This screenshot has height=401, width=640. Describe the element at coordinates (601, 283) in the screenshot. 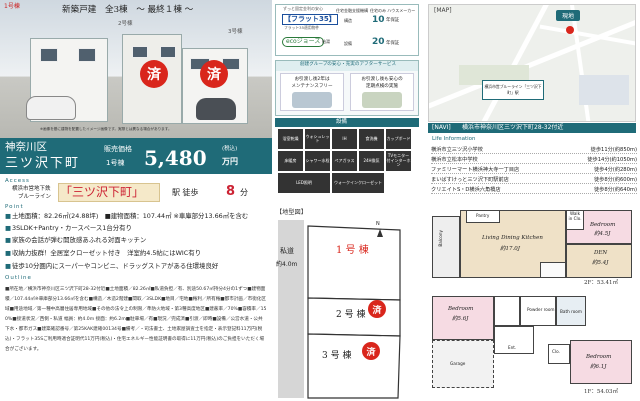

I see `floor-2f-area: 2F：53.41㎡` at that location.